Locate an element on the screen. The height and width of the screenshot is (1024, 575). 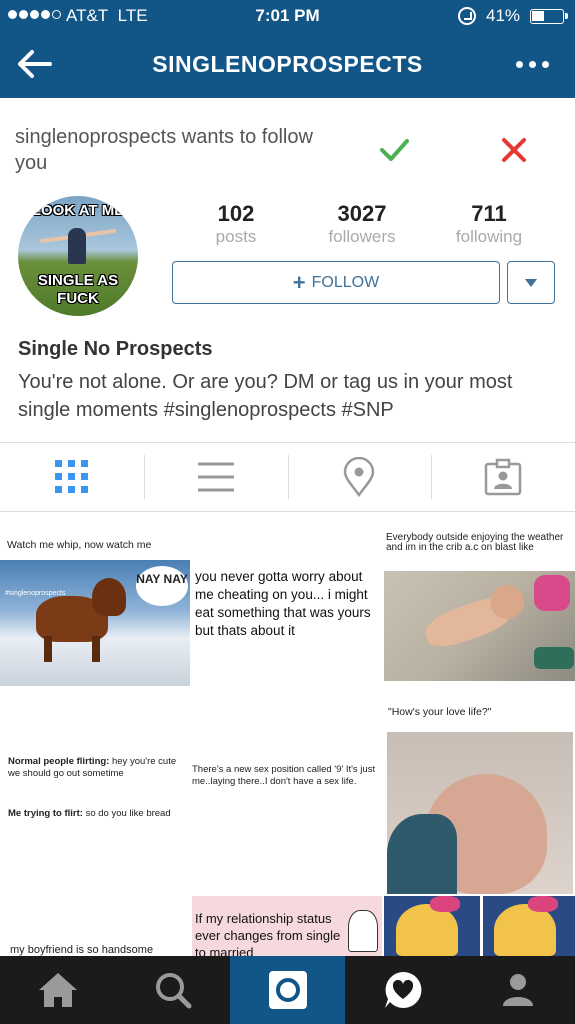
post-caption: Watch me whip, now watch me is located at coordinates (79, 545).